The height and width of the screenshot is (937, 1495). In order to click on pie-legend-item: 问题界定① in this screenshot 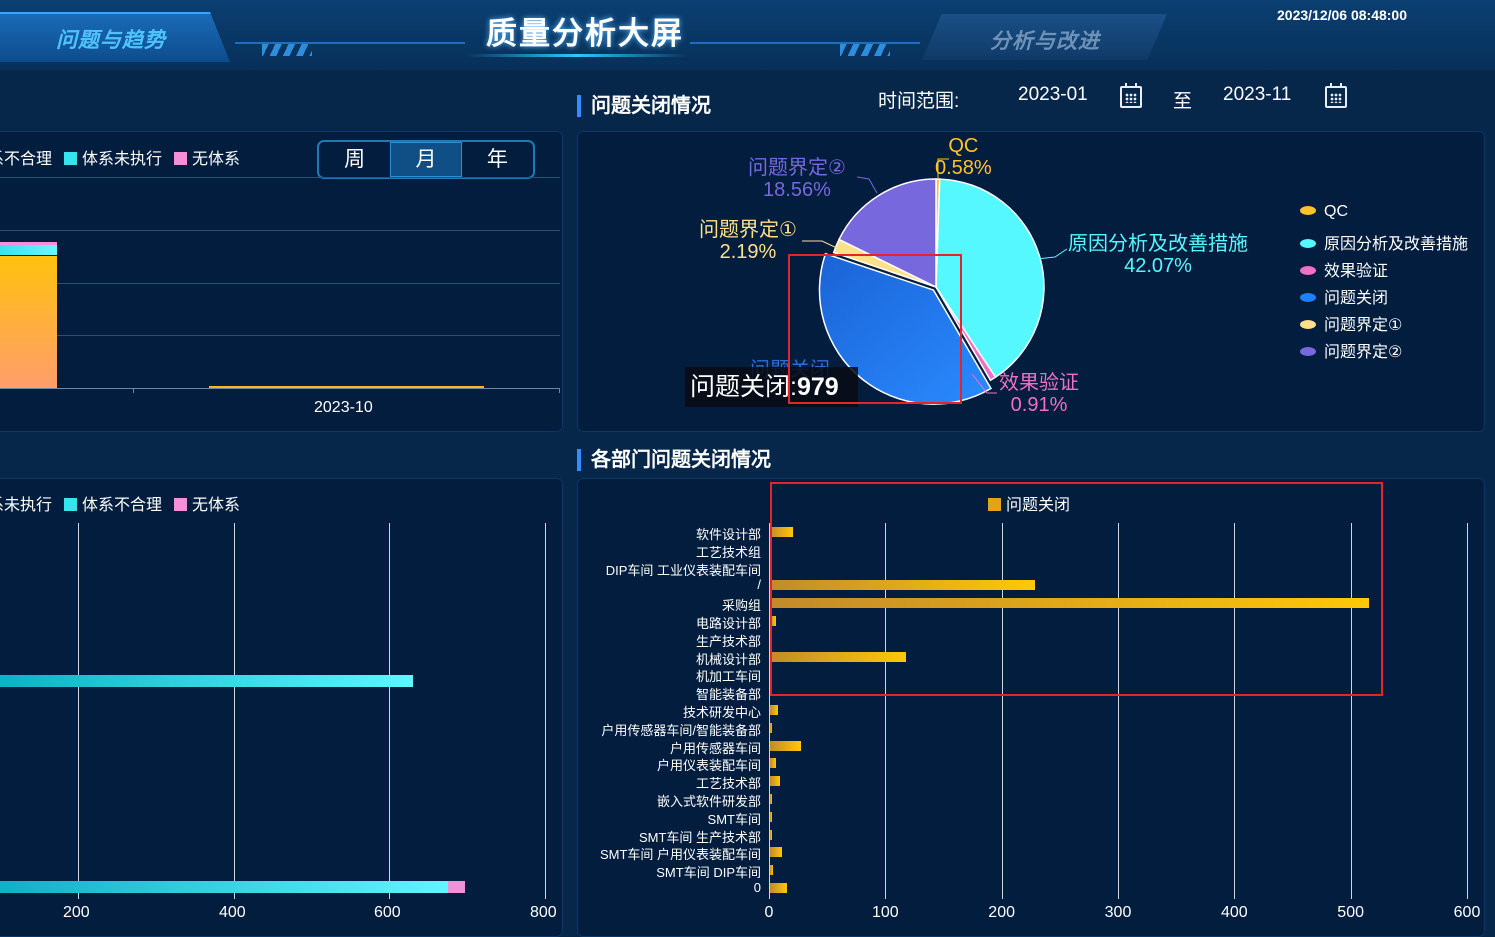, I will do `click(1351, 323)`.